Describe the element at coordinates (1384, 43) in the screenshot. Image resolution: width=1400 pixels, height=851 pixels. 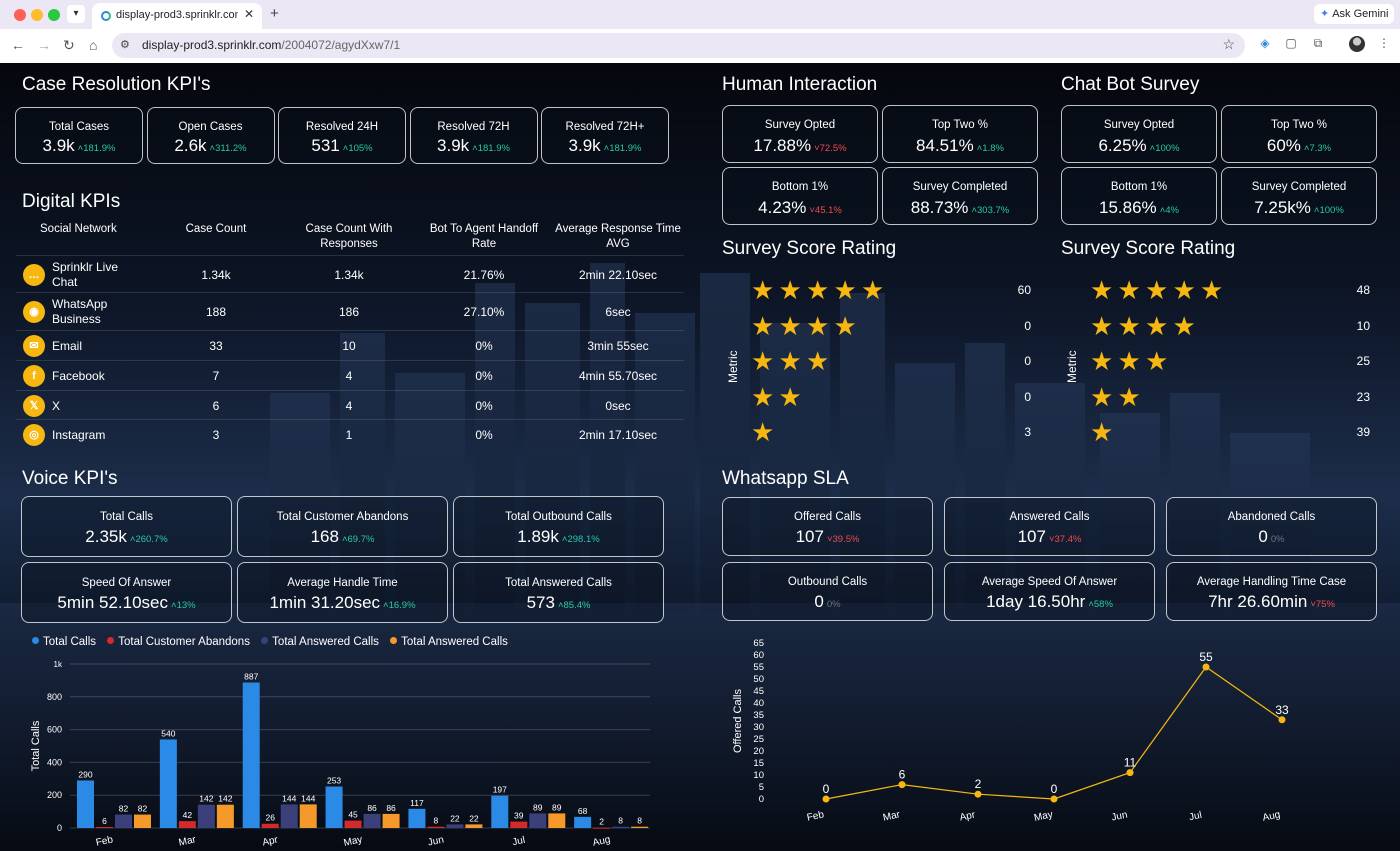
I see `more-menu-icon: ⋮` at that location.